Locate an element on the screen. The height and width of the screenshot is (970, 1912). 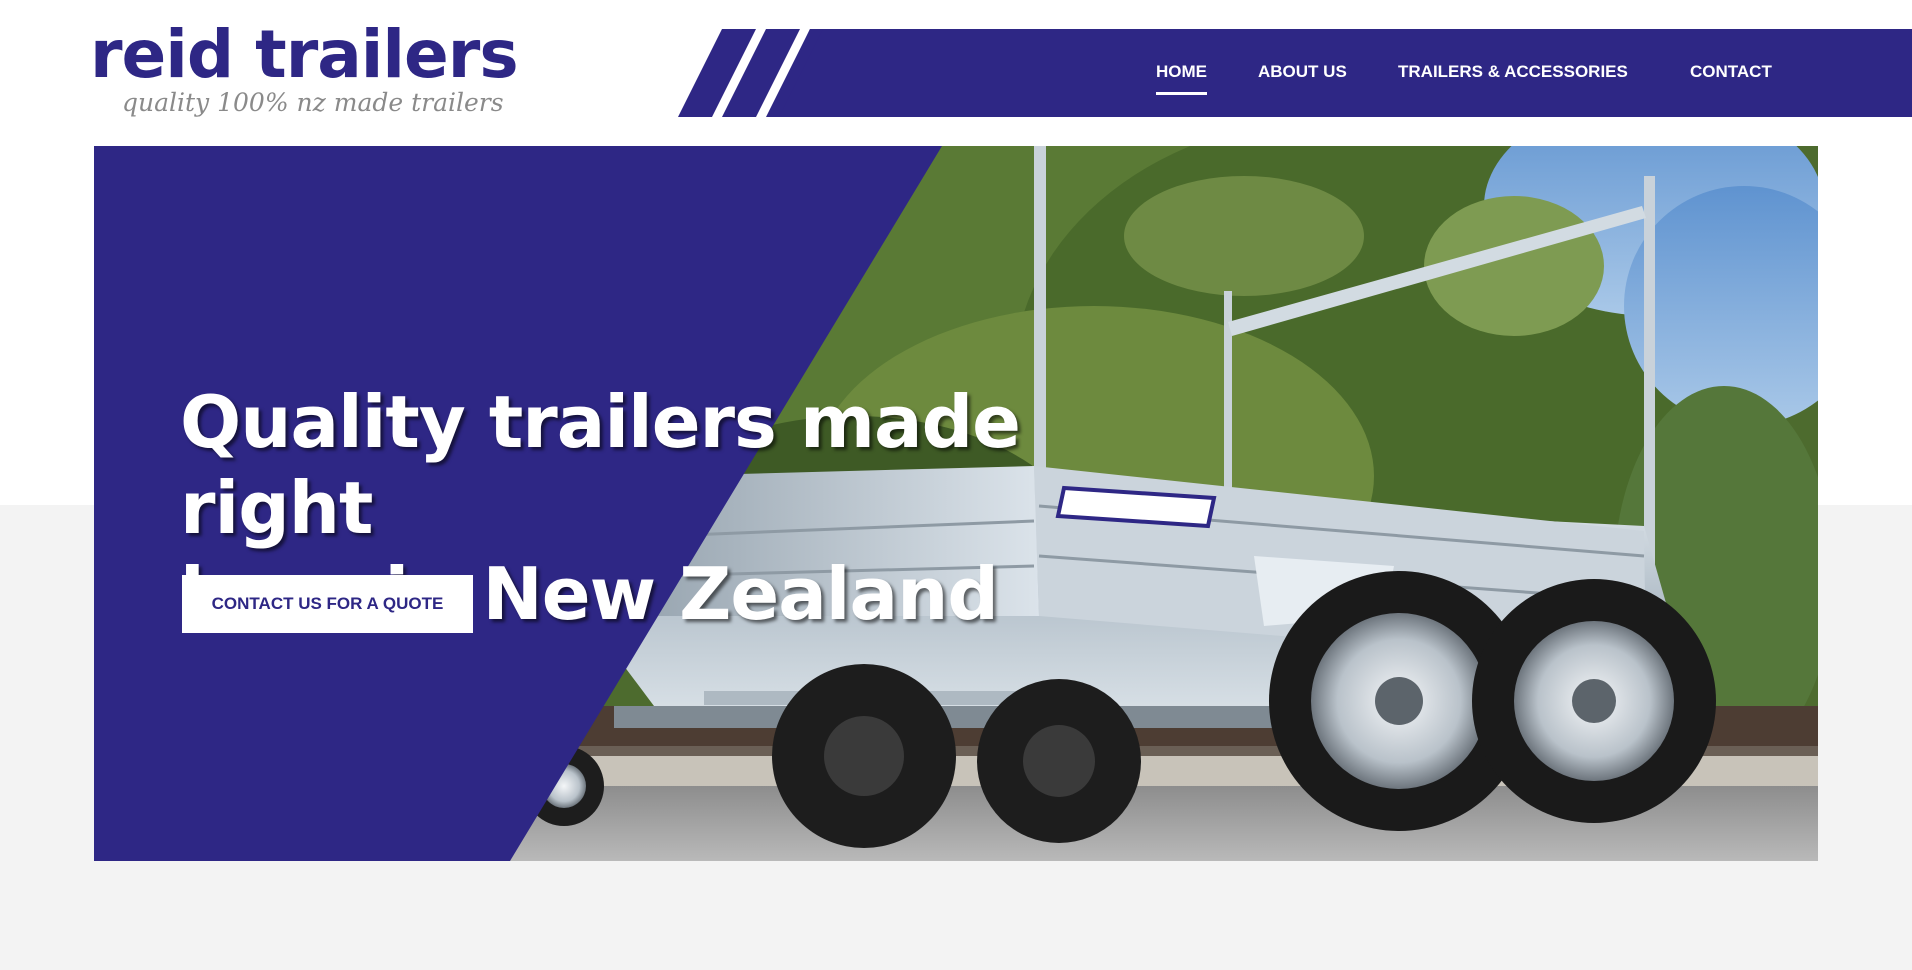
contact-quote-button: CONTACT US FOR A QUOTE is located at coordinates (327, 604).